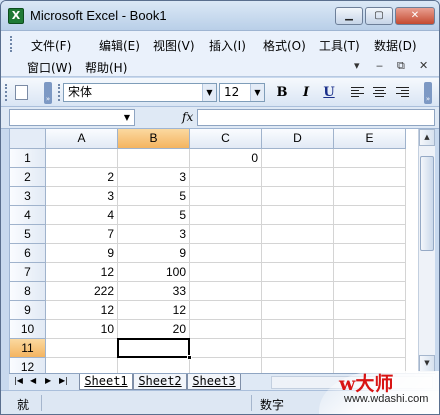 The height and width of the screenshot is (415, 440). I want to click on cell-c6, so click(226, 253).